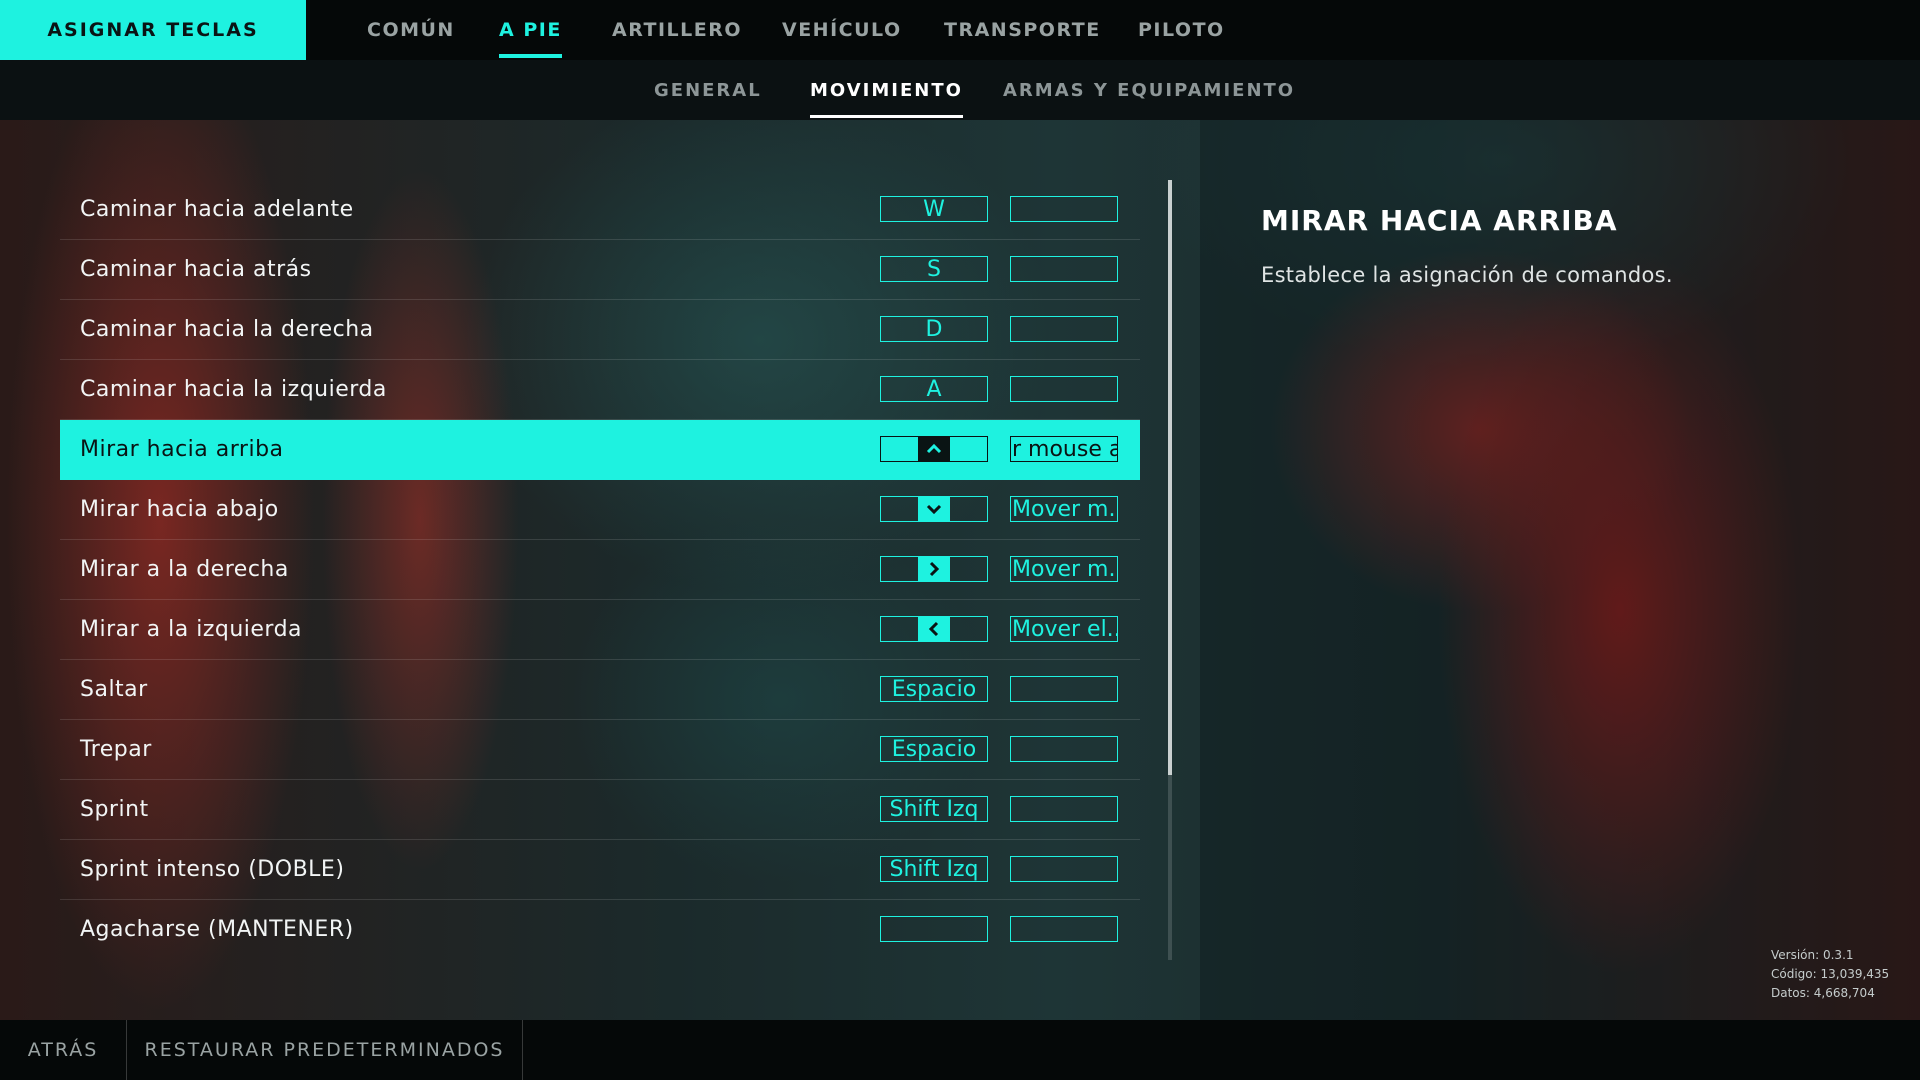  I want to click on action-label: Caminar hacia la derecha, so click(227, 329).